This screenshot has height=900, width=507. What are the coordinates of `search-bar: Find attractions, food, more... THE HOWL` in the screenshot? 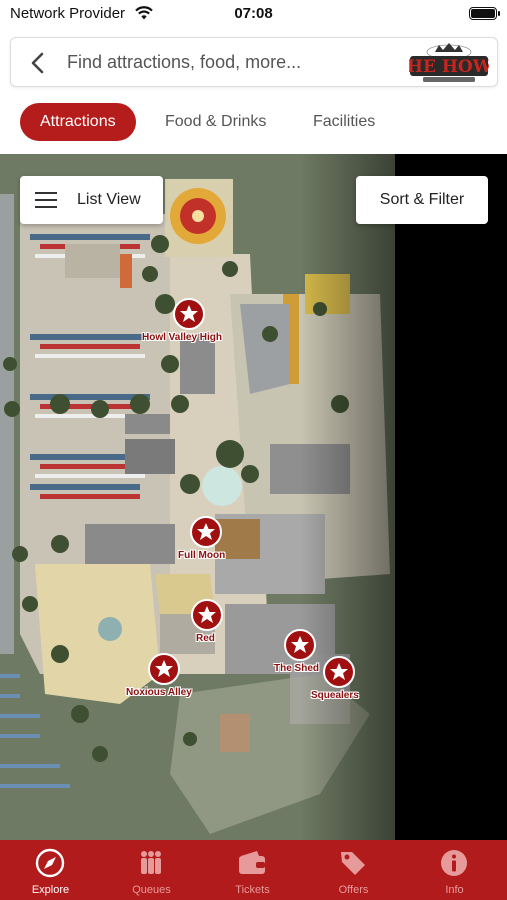 It's located at (254, 62).